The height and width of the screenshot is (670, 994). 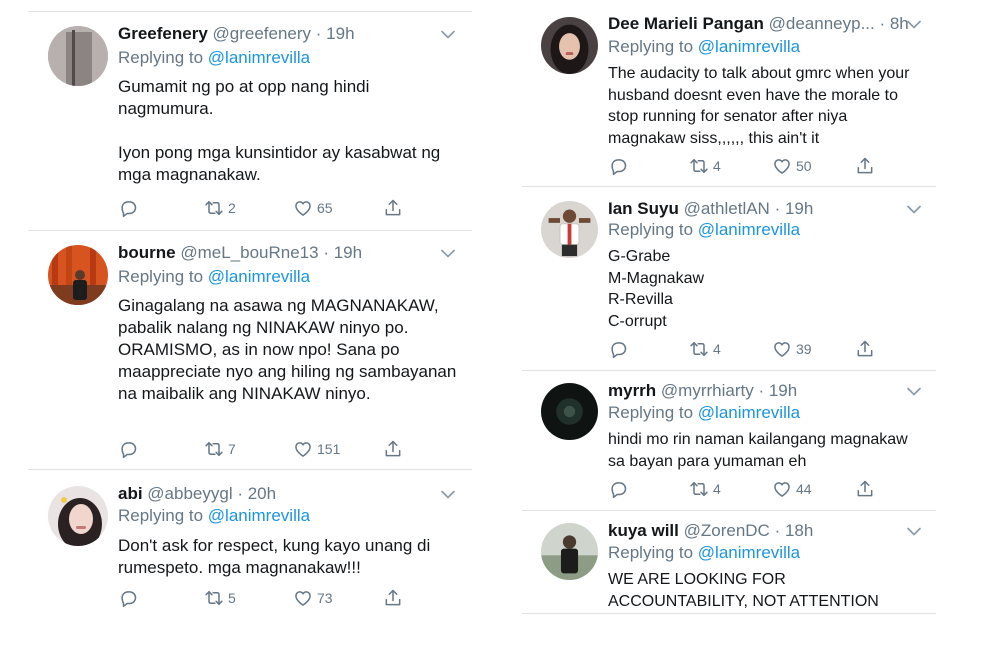 What do you see at coordinates (232, 449) in the screenshot?
I see `retweet-count: 7` at bounding box center [232, 449].